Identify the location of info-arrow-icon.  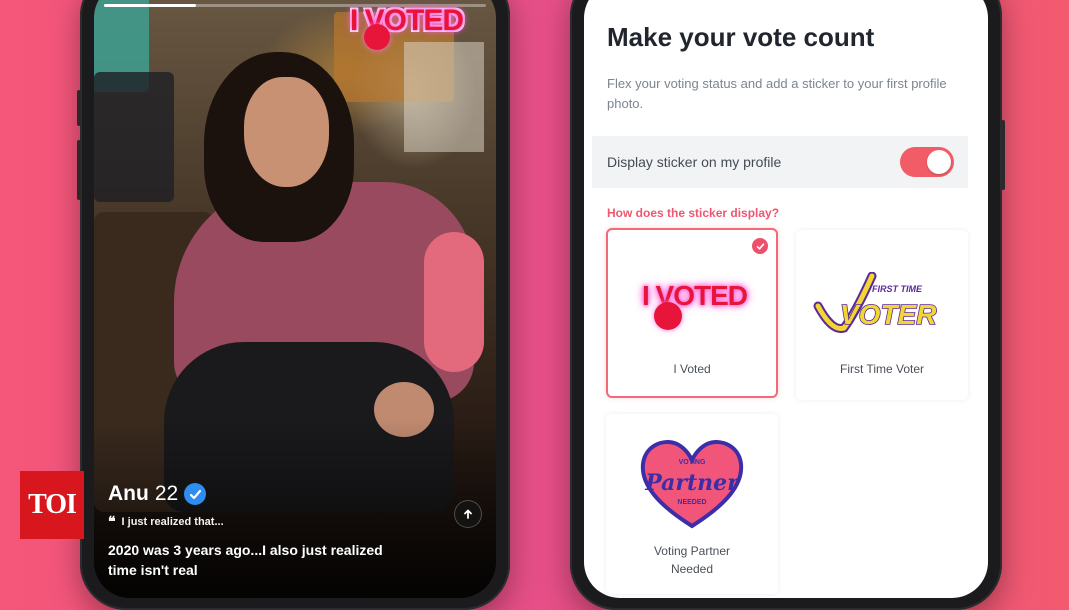
(468, 514).